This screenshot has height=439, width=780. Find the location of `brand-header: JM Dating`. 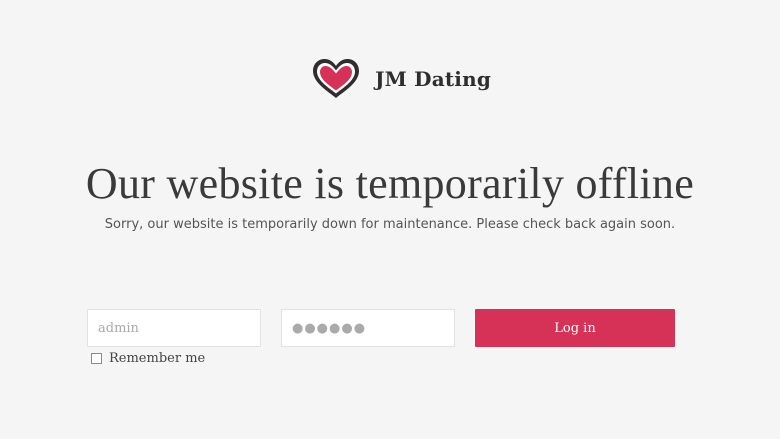

brand-header: JM Dating is located at coordinates (390, 79).